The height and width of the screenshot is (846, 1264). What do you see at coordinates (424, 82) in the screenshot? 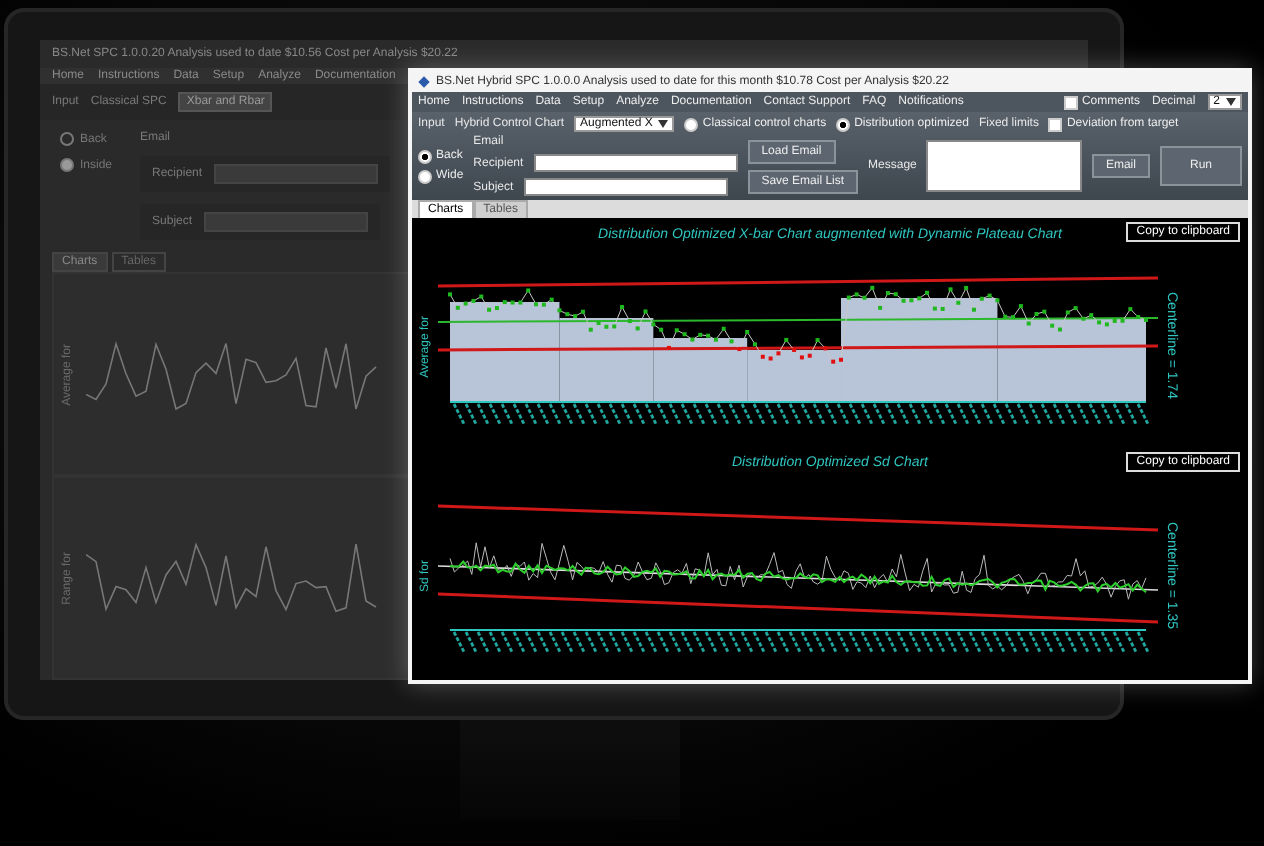
I see `app-logo-icon` at bounding box center [424, 82].